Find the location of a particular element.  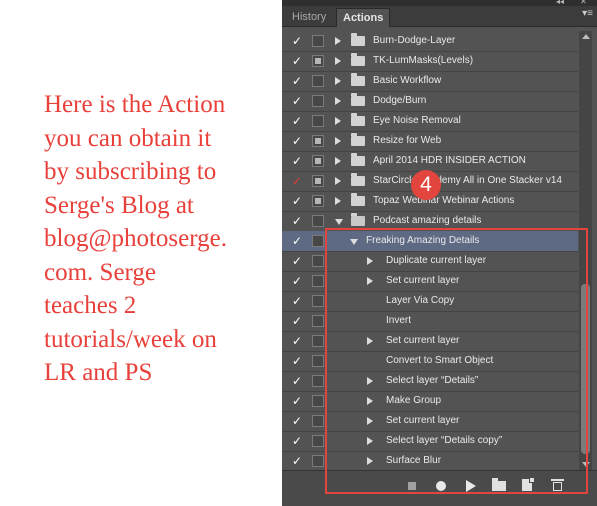

scrollbar is located at coordinates (585, 250).